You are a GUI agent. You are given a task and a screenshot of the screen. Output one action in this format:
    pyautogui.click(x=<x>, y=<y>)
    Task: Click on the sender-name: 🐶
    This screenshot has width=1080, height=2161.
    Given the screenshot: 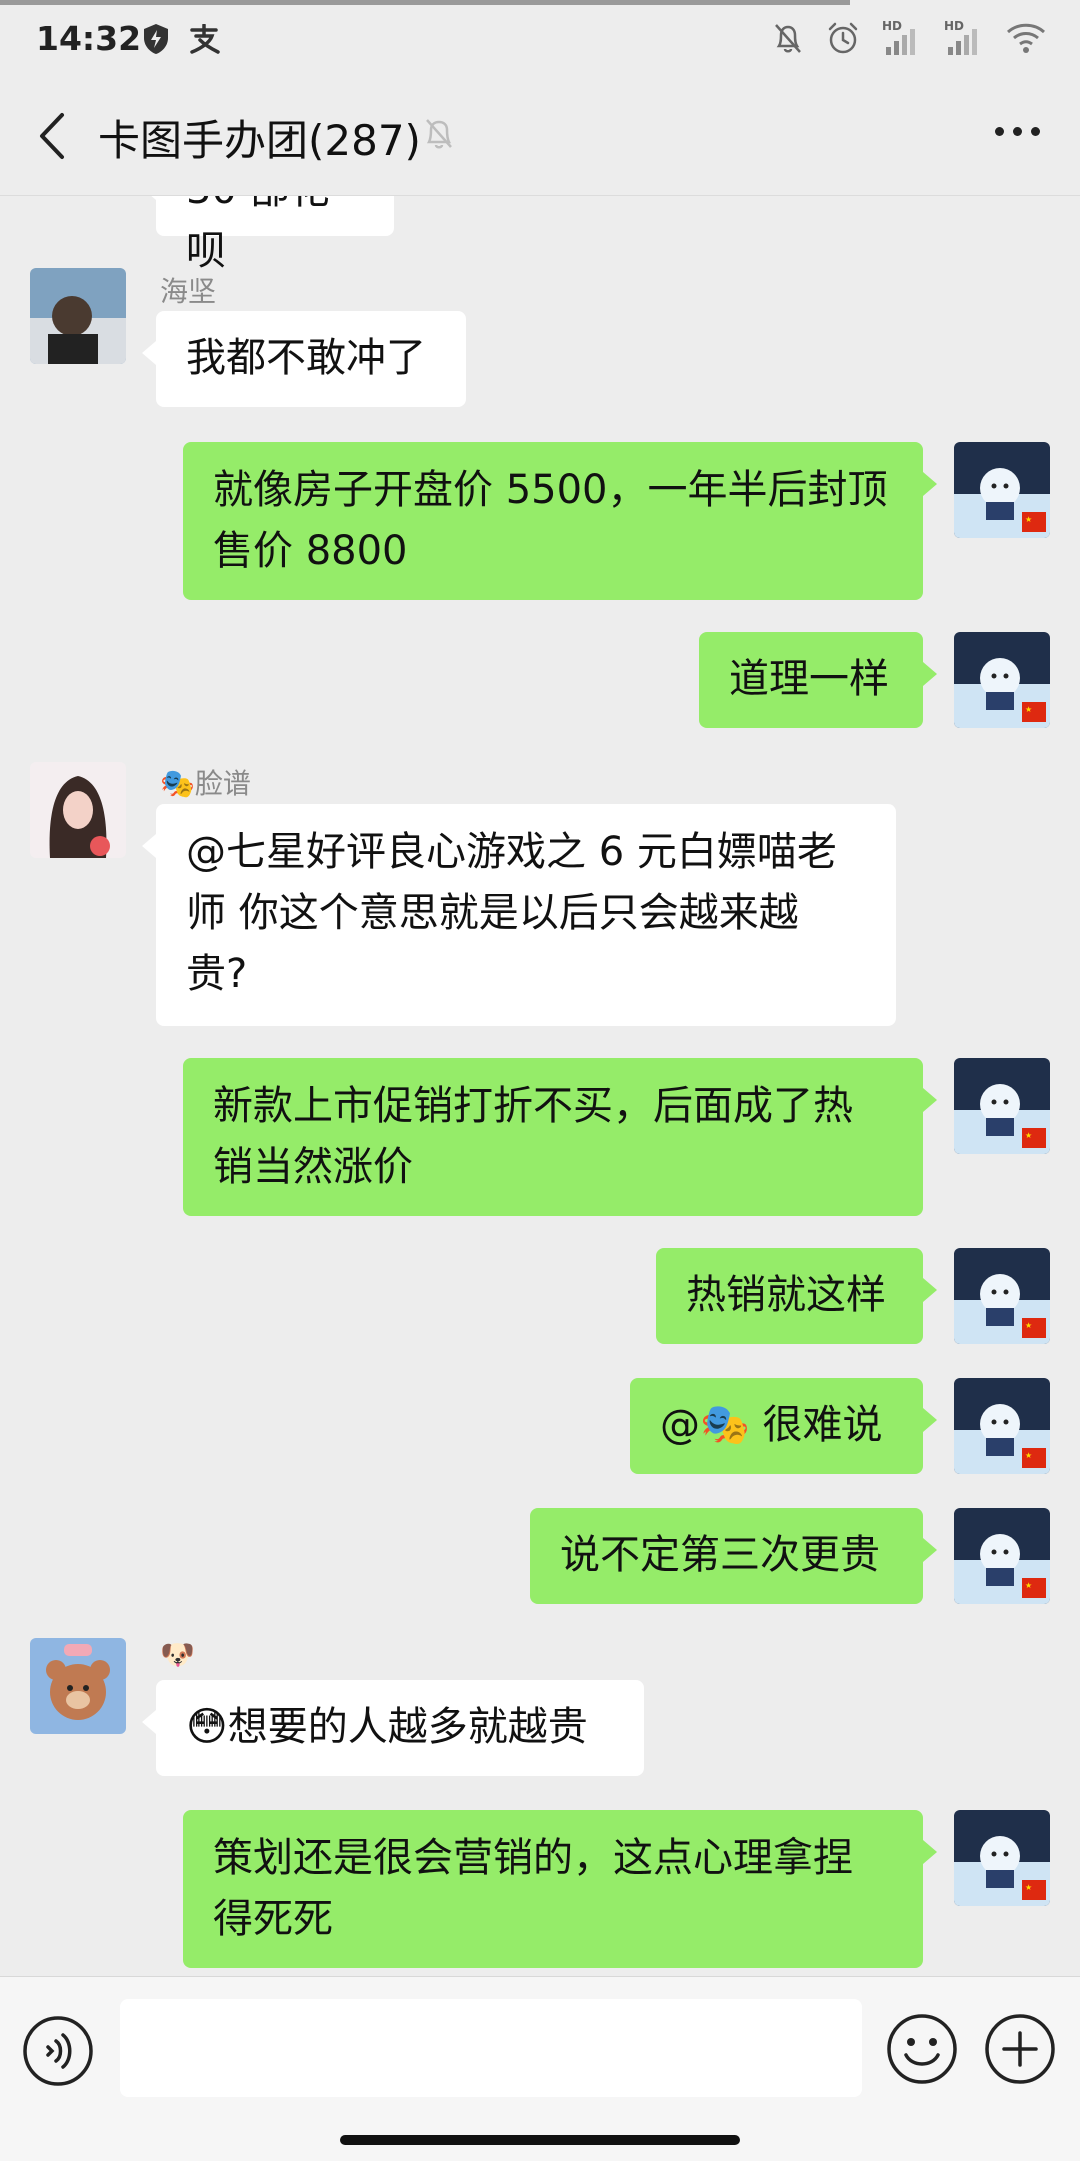 What is the action you would take?
    pyautogui.click(x=177, y=1654)
    